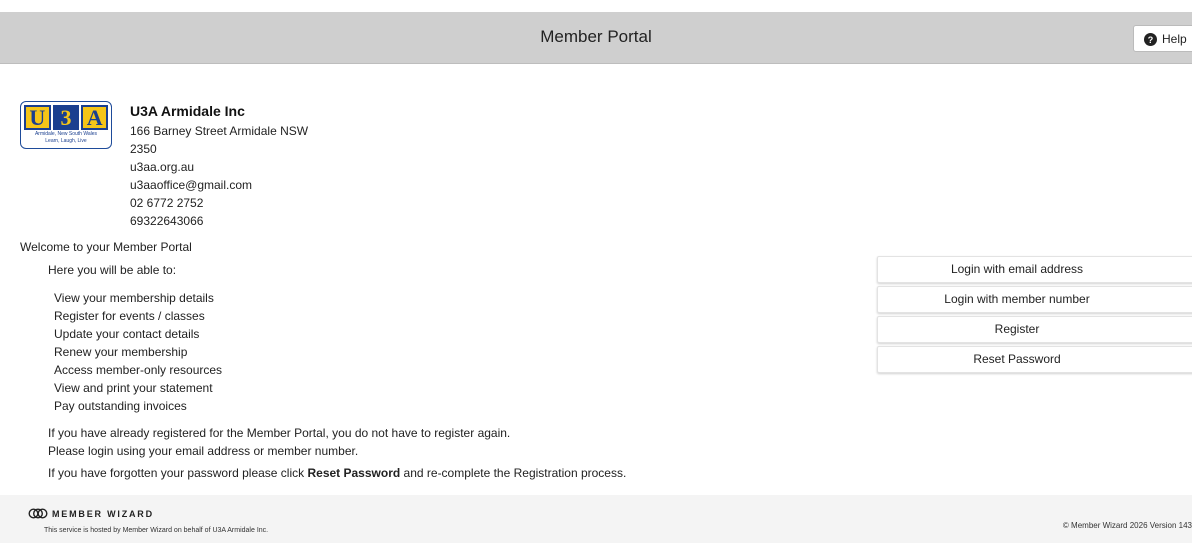 This screenshot has height=543, width=1192. What do you see at coordinates (187, 111) in the screenshot?
I see `organisation-name: U3A Armidale Inc` at bounding box center [187, 111].